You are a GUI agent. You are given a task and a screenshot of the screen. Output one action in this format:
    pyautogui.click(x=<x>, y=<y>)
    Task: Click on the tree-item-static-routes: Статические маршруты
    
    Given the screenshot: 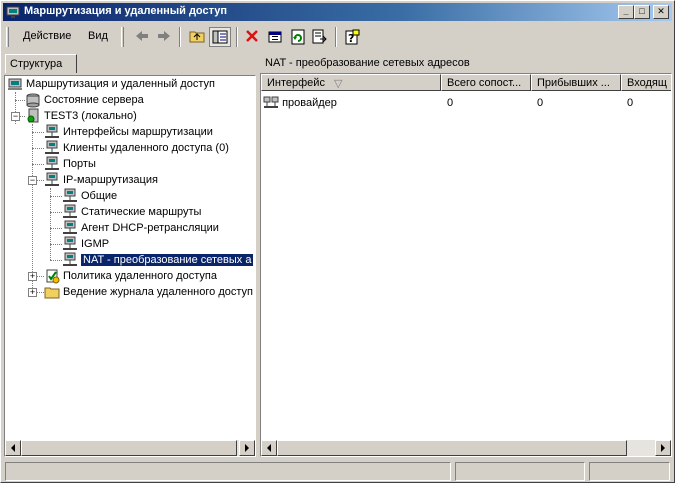 What is the action you would take?
    pyautogui.click(x=131, y=212)
    